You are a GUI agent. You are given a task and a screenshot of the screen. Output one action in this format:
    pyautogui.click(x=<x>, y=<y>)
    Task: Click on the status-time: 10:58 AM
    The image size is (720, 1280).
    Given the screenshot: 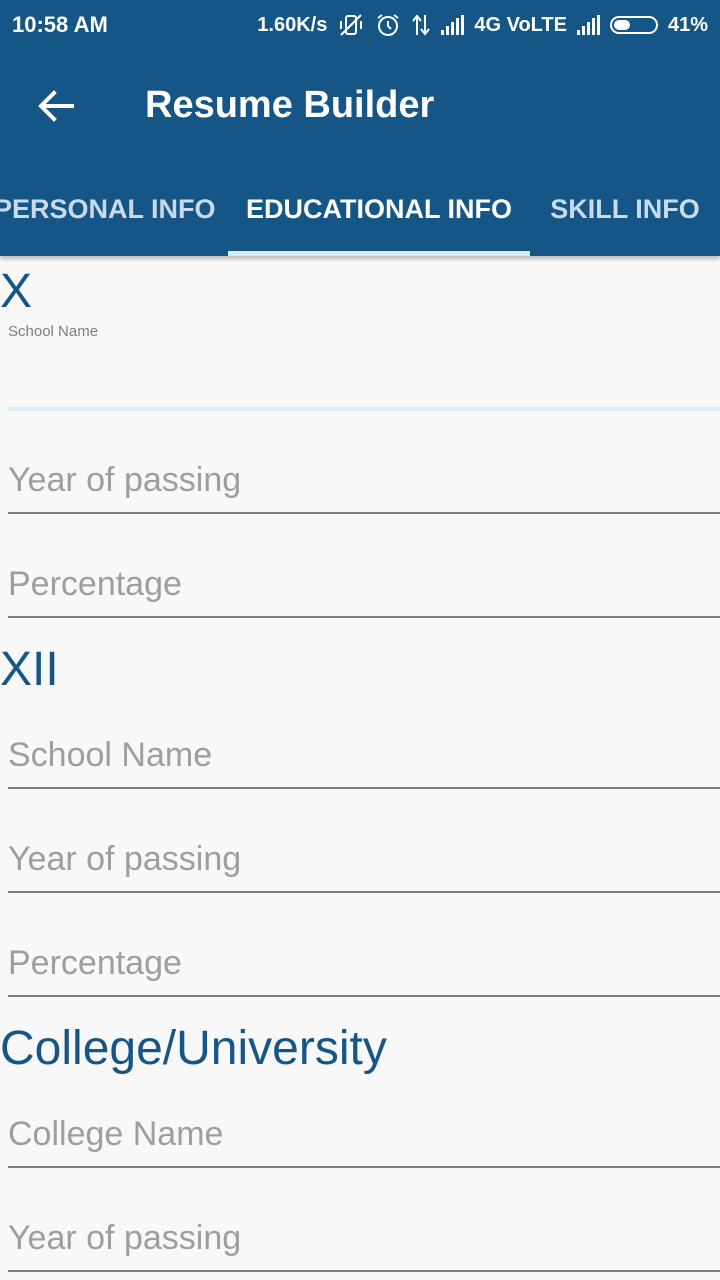 What is the action you would take?
    pyautogui.click(x=60, y=24)
    